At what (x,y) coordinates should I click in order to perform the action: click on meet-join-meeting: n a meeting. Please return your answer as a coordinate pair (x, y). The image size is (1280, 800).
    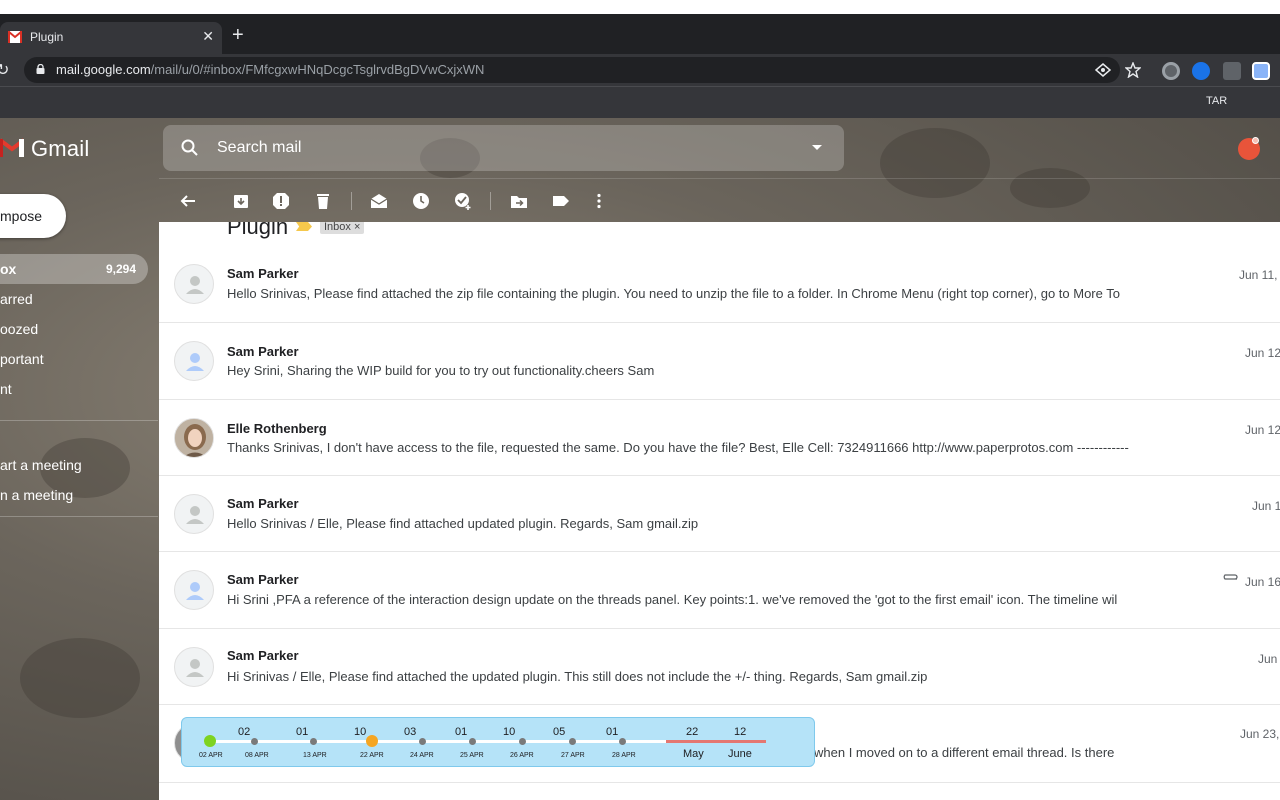
    Looking at the image, I should click on (79, 495).